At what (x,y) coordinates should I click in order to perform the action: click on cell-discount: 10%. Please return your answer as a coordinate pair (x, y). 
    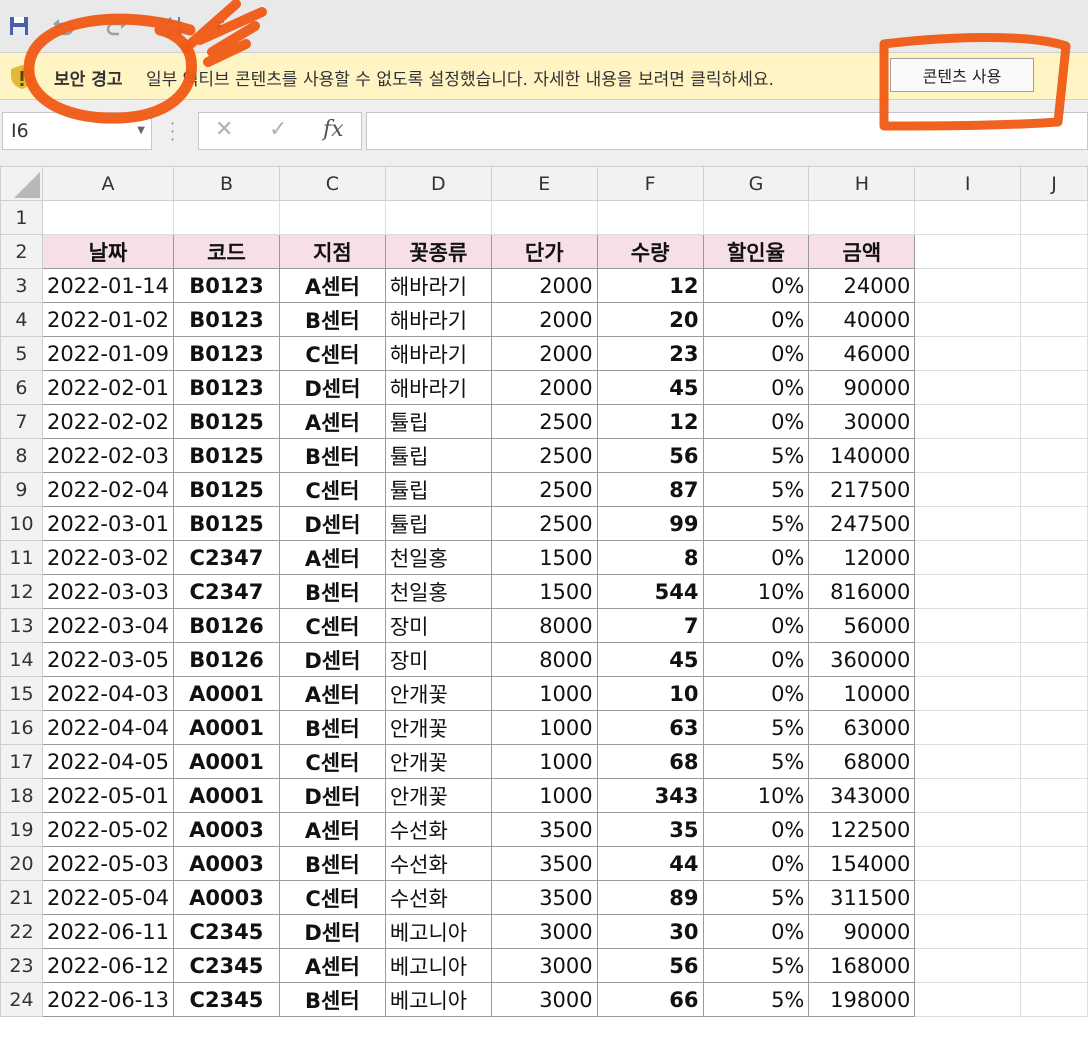
    Looking at the image, I should click on (756, 795).